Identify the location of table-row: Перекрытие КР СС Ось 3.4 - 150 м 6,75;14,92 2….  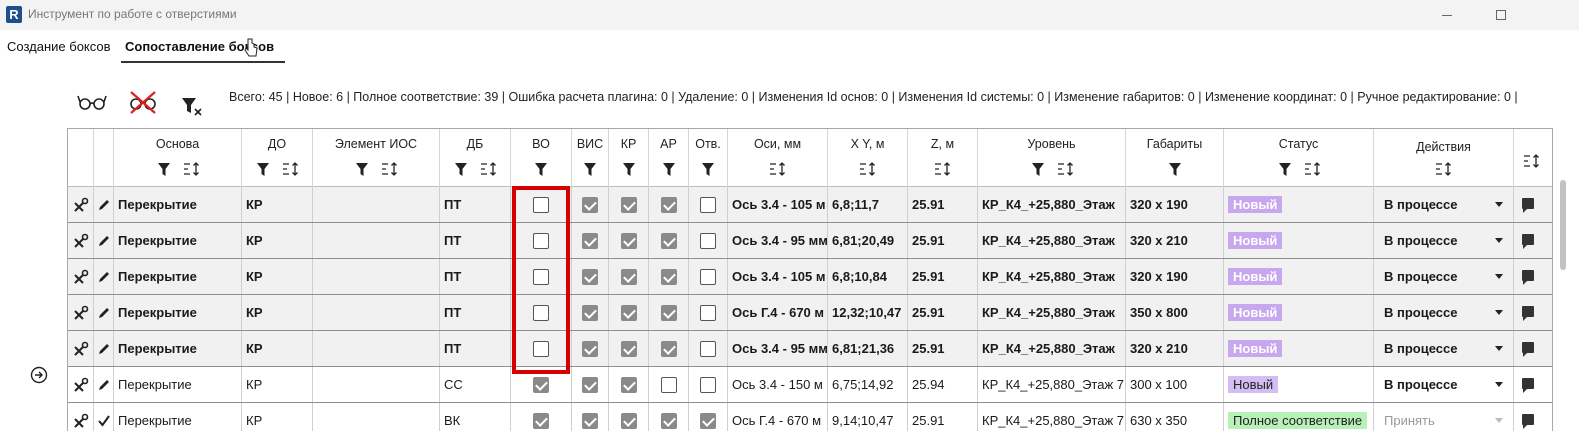
(810, 385).